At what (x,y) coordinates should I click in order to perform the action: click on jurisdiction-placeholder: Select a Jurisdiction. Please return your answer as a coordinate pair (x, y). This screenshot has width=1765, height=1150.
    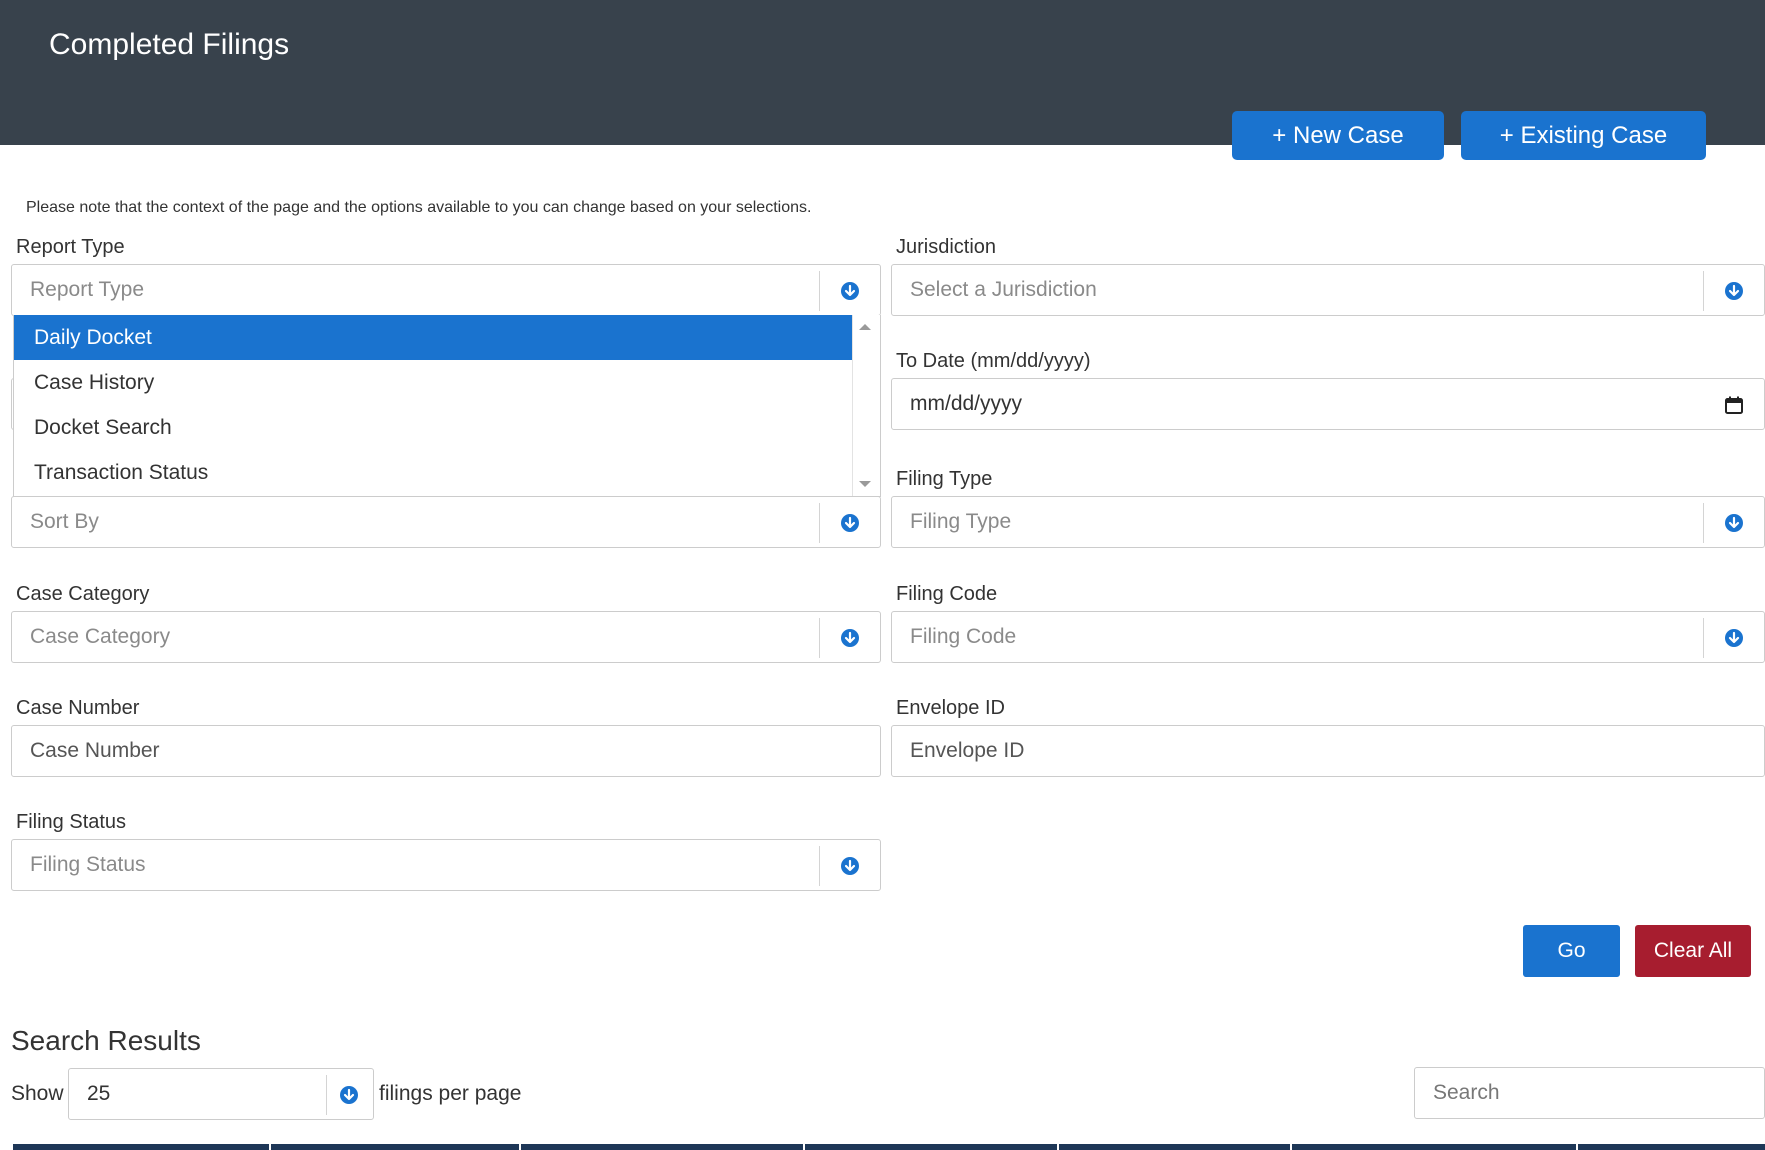
    Looking at the image, I should click on (1003, 289).